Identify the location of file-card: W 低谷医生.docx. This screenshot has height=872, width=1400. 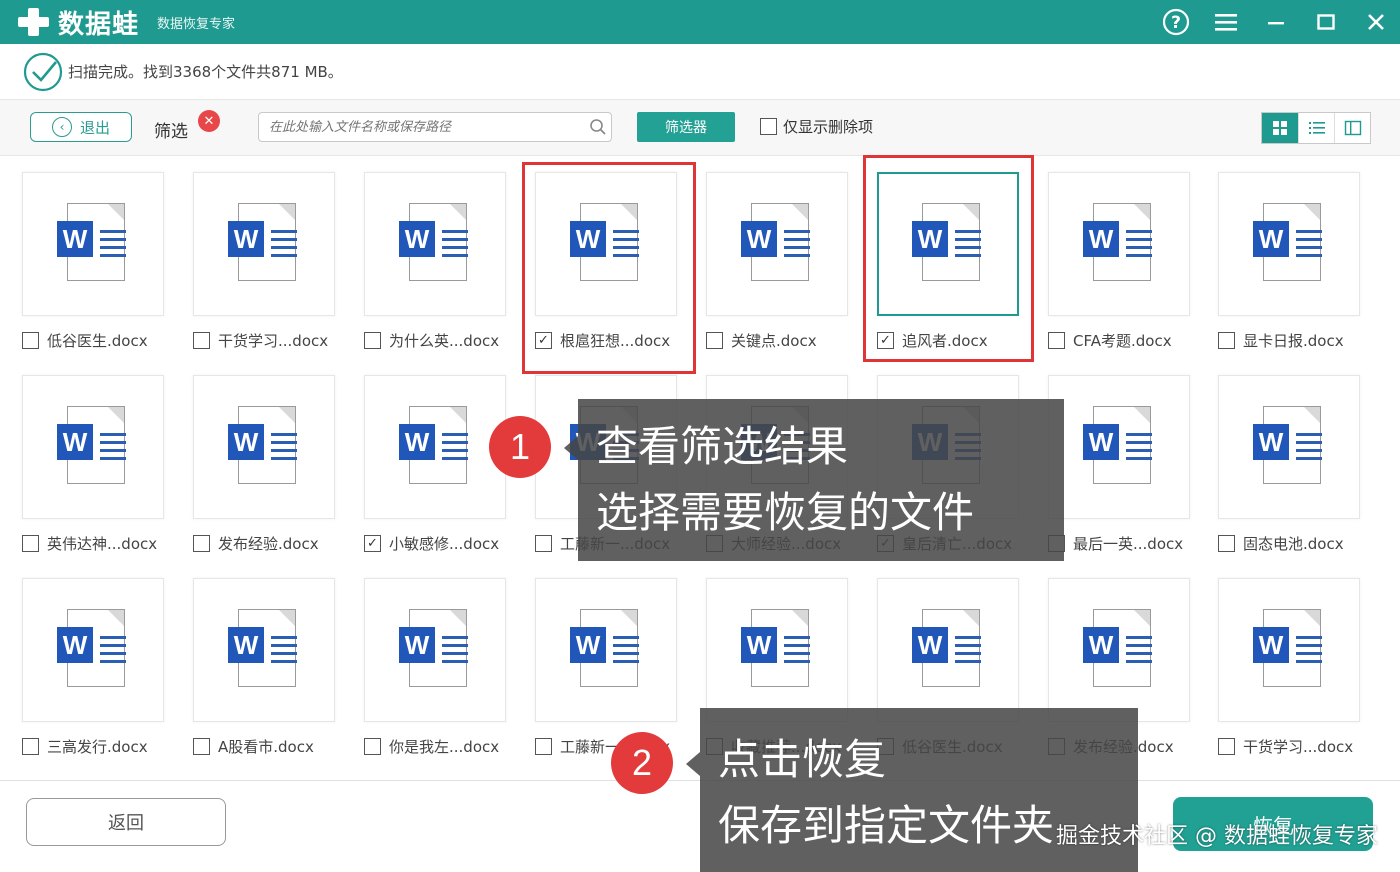
(106, 254).